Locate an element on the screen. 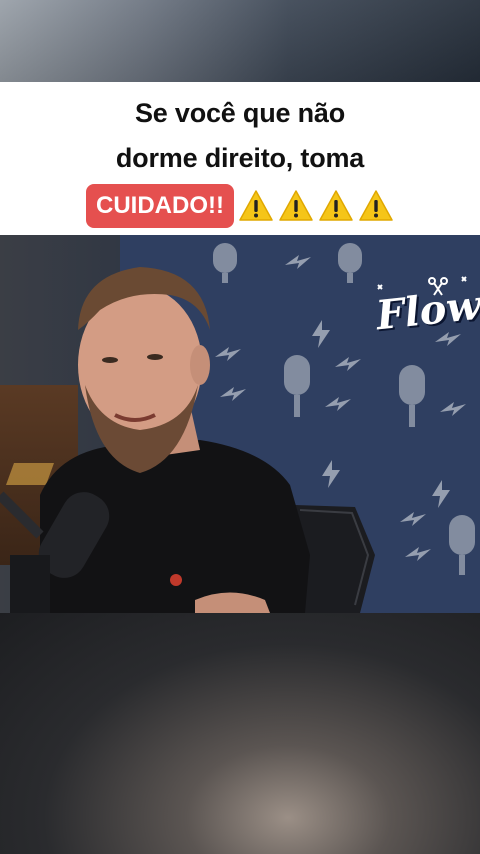 The image size is (480, 854). top-blurred-background is located at coordinates (240, 41).